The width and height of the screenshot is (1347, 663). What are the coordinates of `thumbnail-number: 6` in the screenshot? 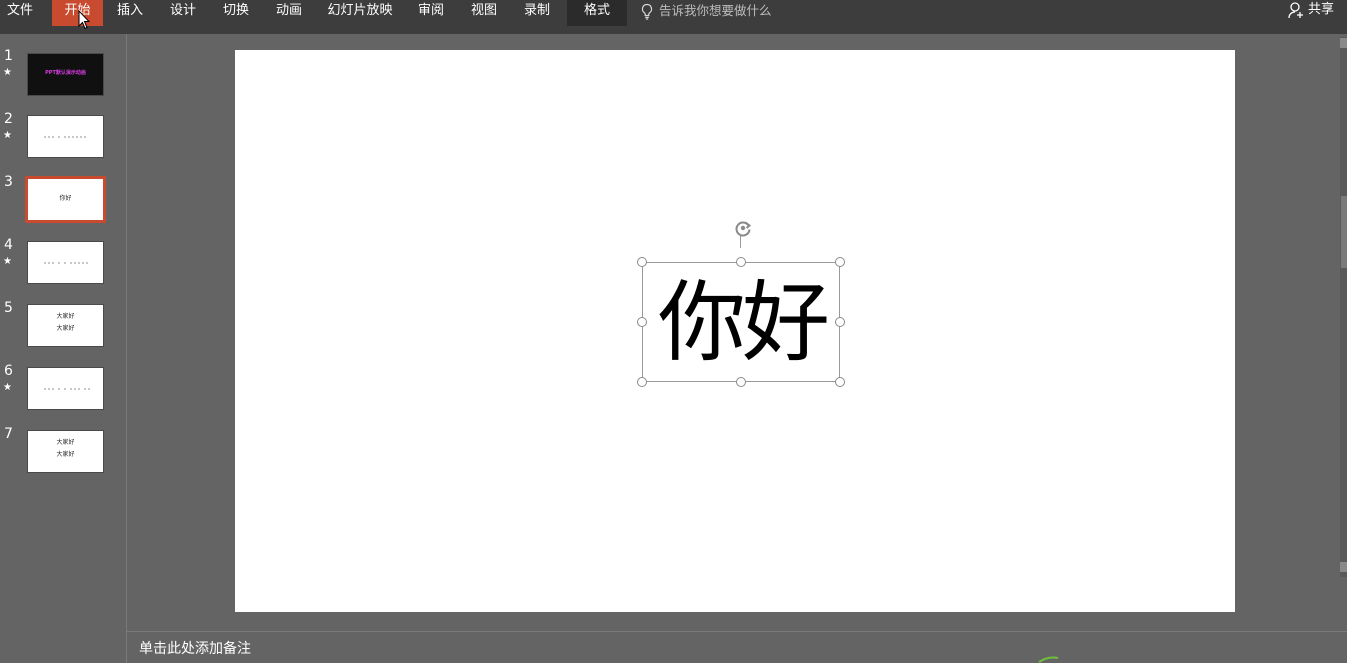 It's located at (8, 371).